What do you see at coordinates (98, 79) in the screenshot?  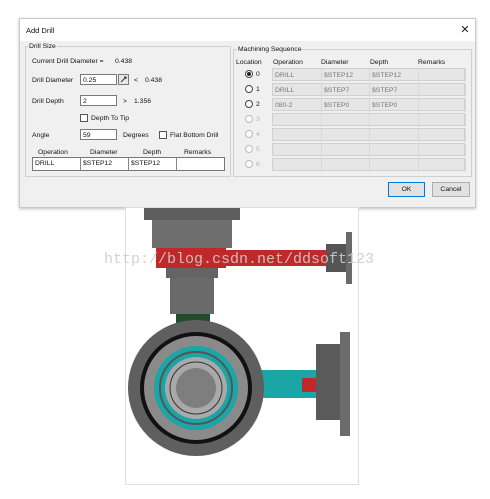 I see `drill-diameter-input: 0.25` at bounding box center [98, 79].